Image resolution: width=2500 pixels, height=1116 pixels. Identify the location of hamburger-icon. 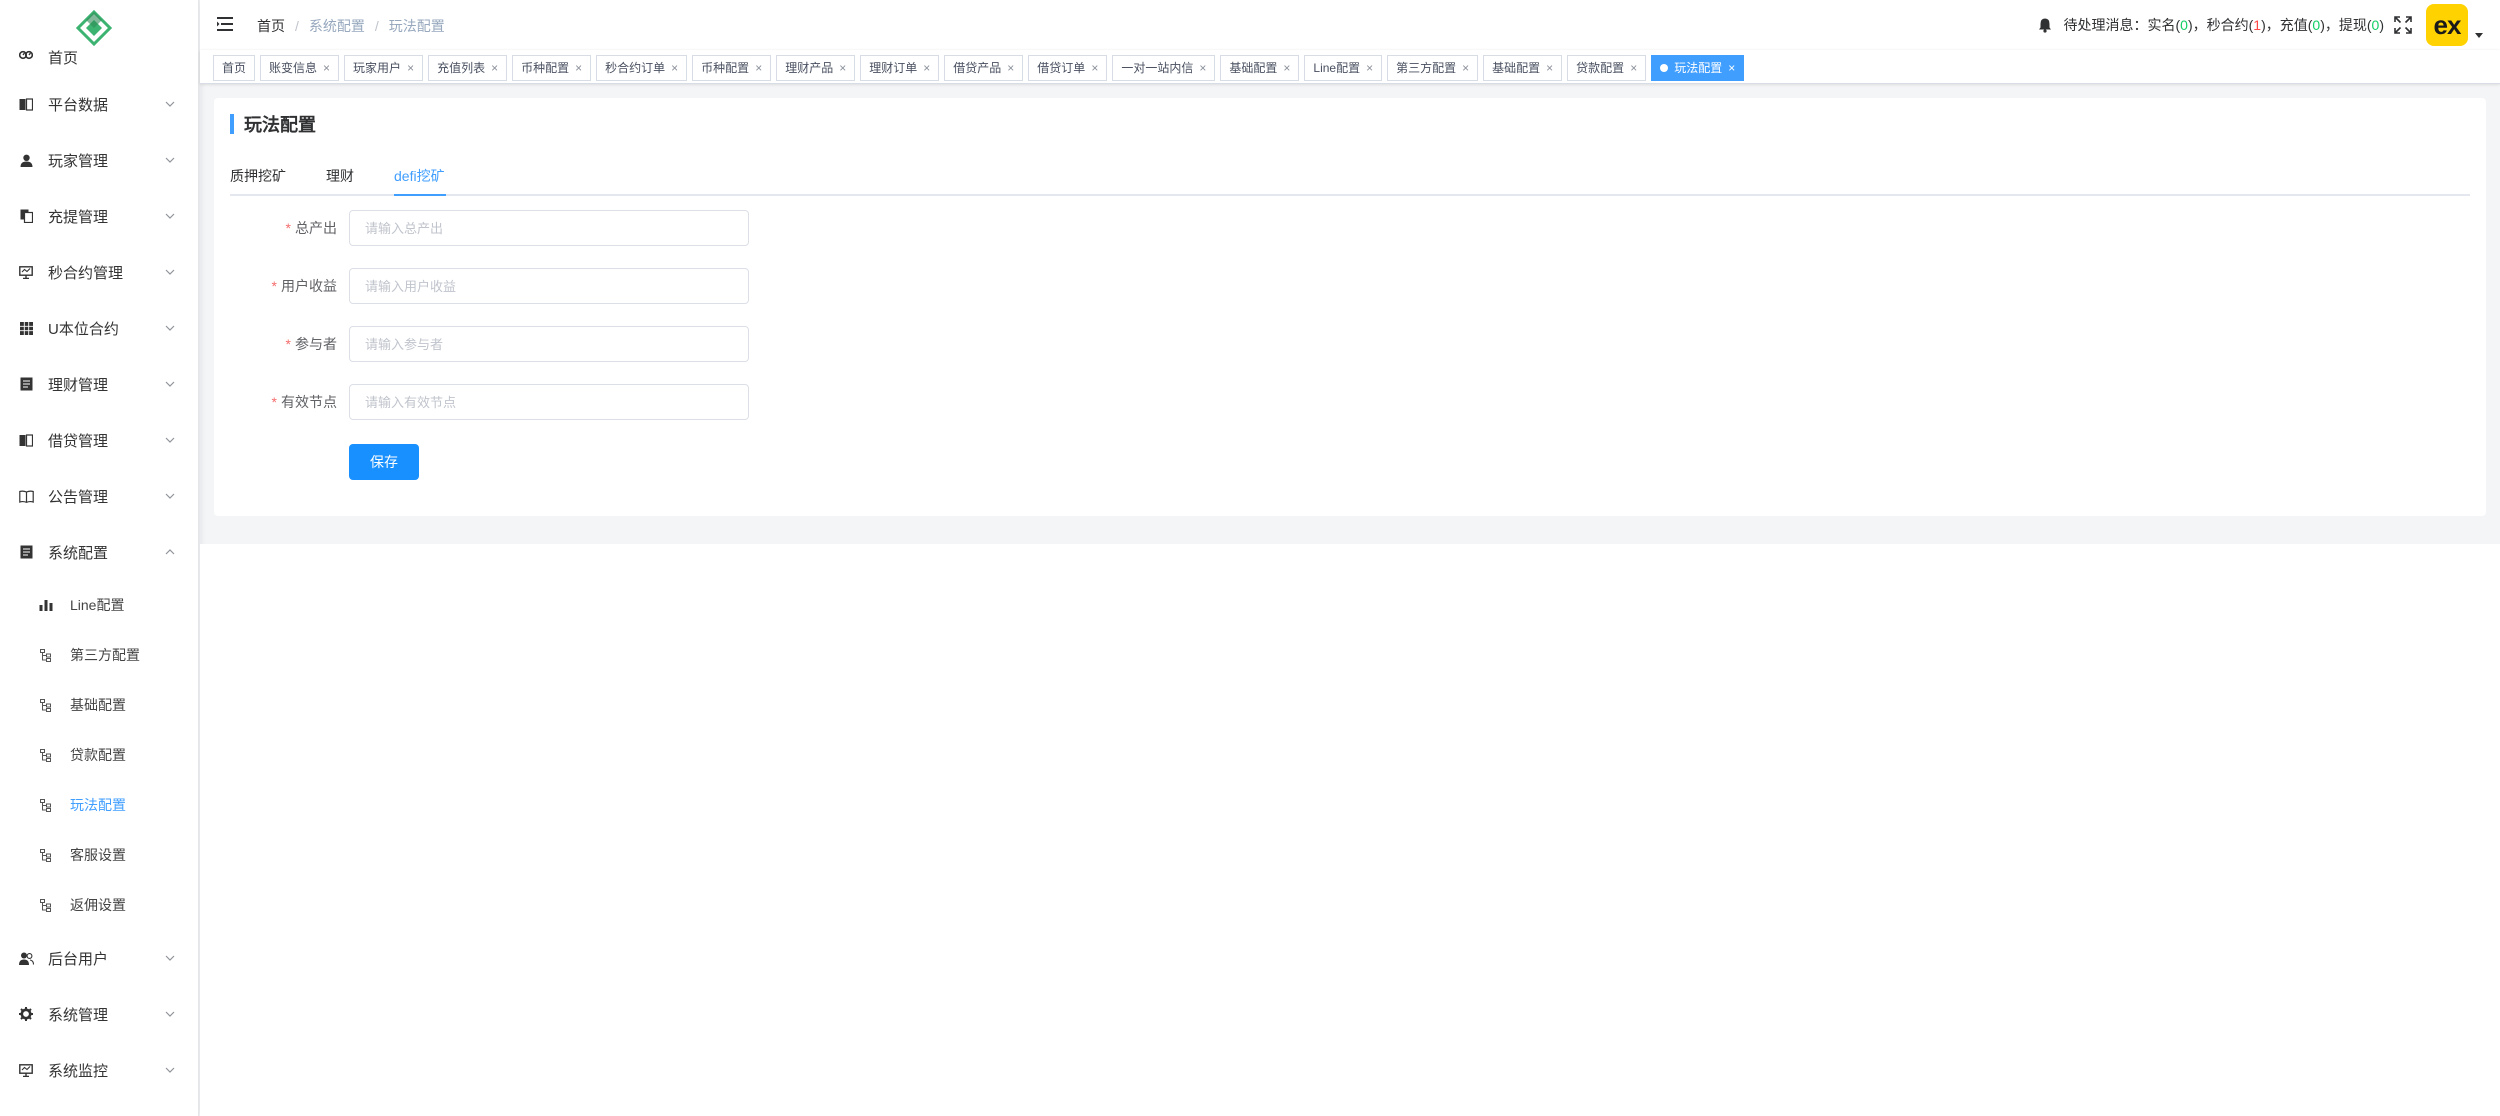
(225, 24).